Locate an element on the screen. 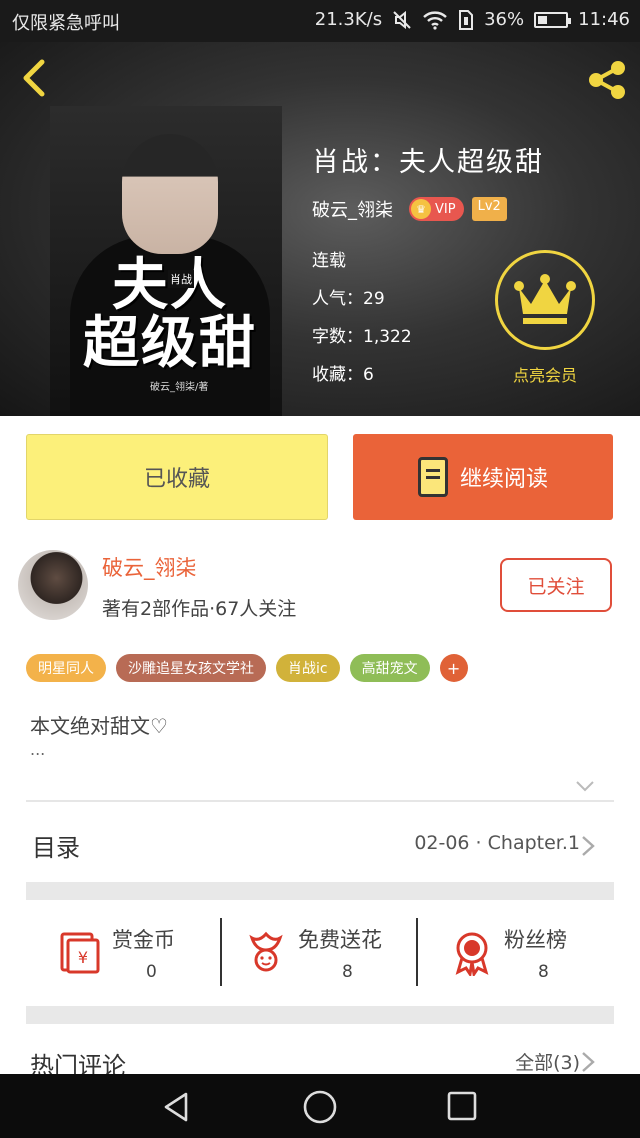  flower-icon is located at coordinates (266, 951).